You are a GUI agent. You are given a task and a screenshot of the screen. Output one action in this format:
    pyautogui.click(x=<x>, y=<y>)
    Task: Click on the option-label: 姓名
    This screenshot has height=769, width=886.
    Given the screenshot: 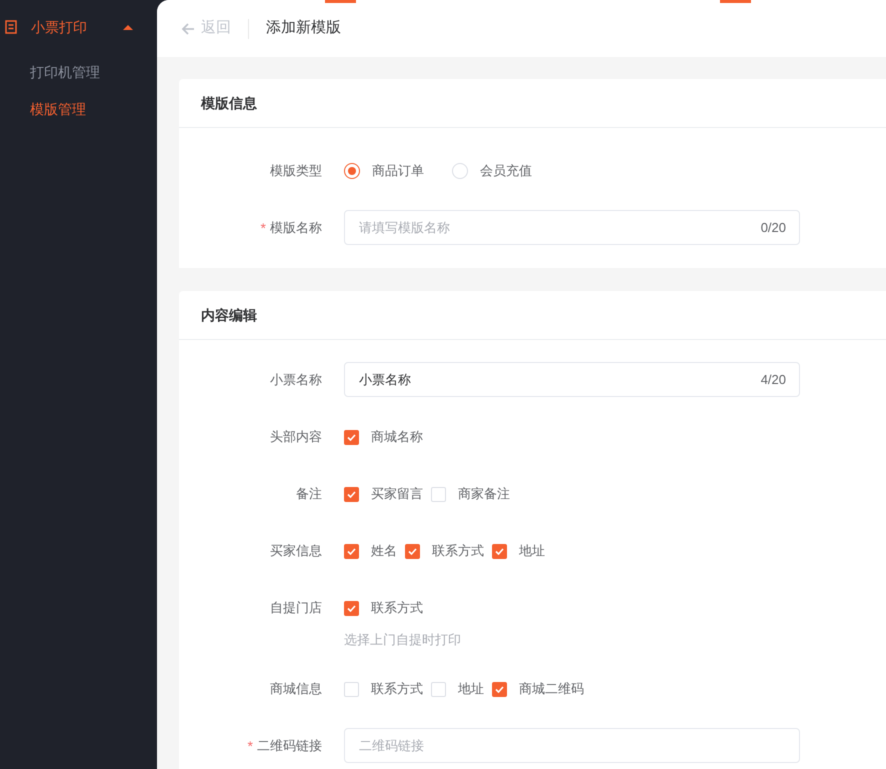 What is the action you would take?
    pyautogui.click(x=384, y=551)
    